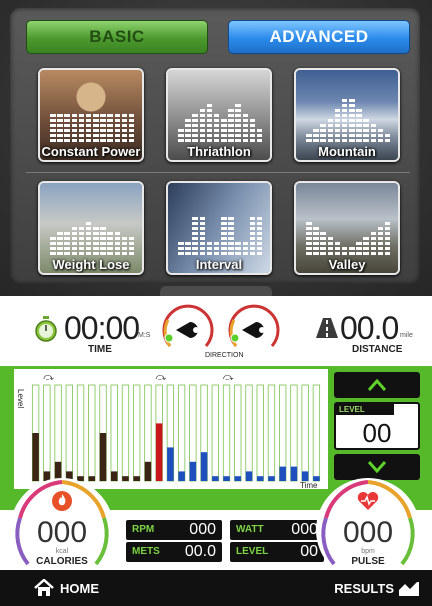 The width and height of the screenshot is (432, 606). Describe the element at coordinates (117, 37) in the screenshot. I see `tab-basic: BASIC` at that location.